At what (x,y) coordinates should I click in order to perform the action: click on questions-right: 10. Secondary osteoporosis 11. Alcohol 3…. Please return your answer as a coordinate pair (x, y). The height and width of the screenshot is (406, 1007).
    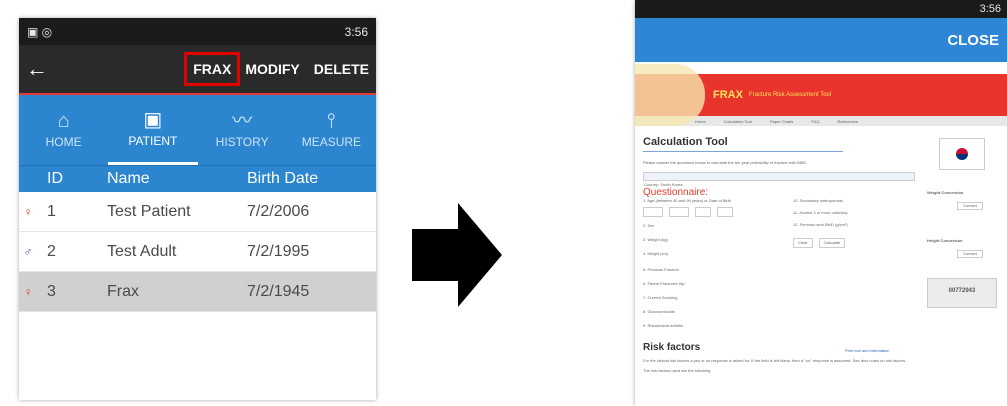
    Looking at the image, I should click on (853, 267).